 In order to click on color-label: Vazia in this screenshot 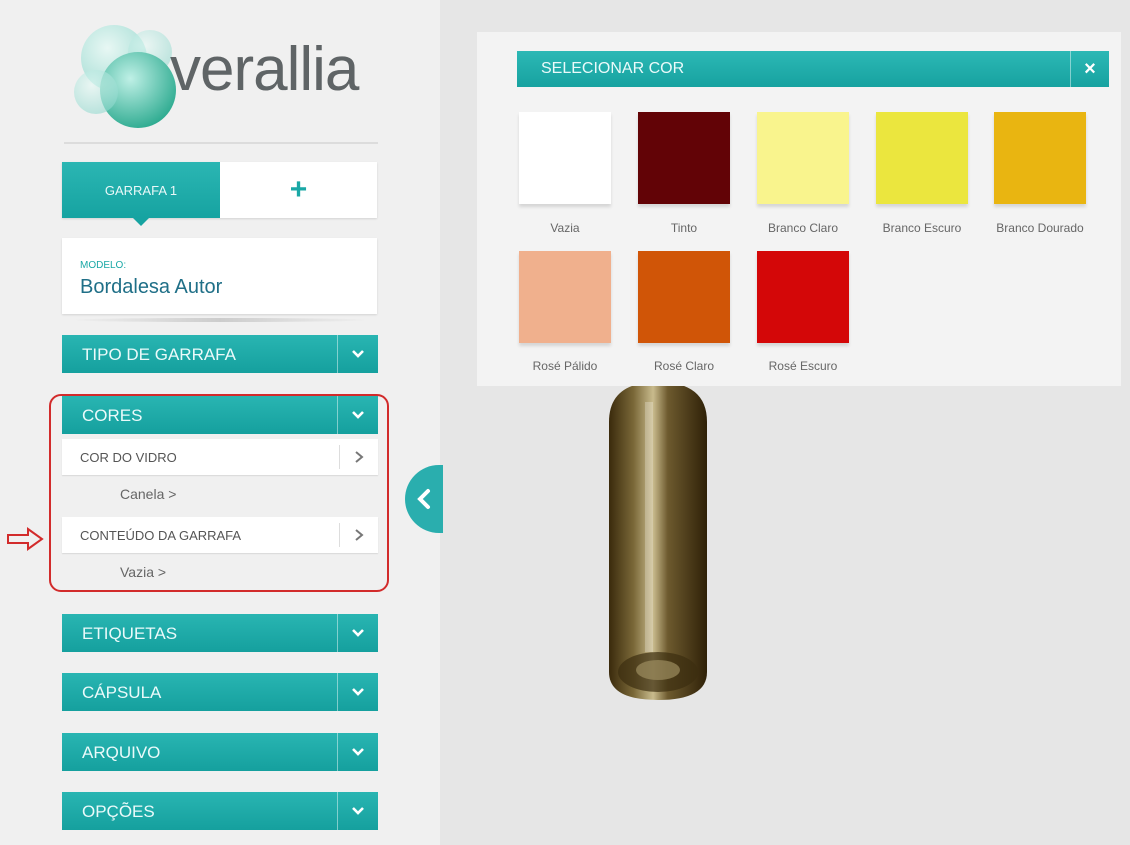, I will do `click(565, 228)`.